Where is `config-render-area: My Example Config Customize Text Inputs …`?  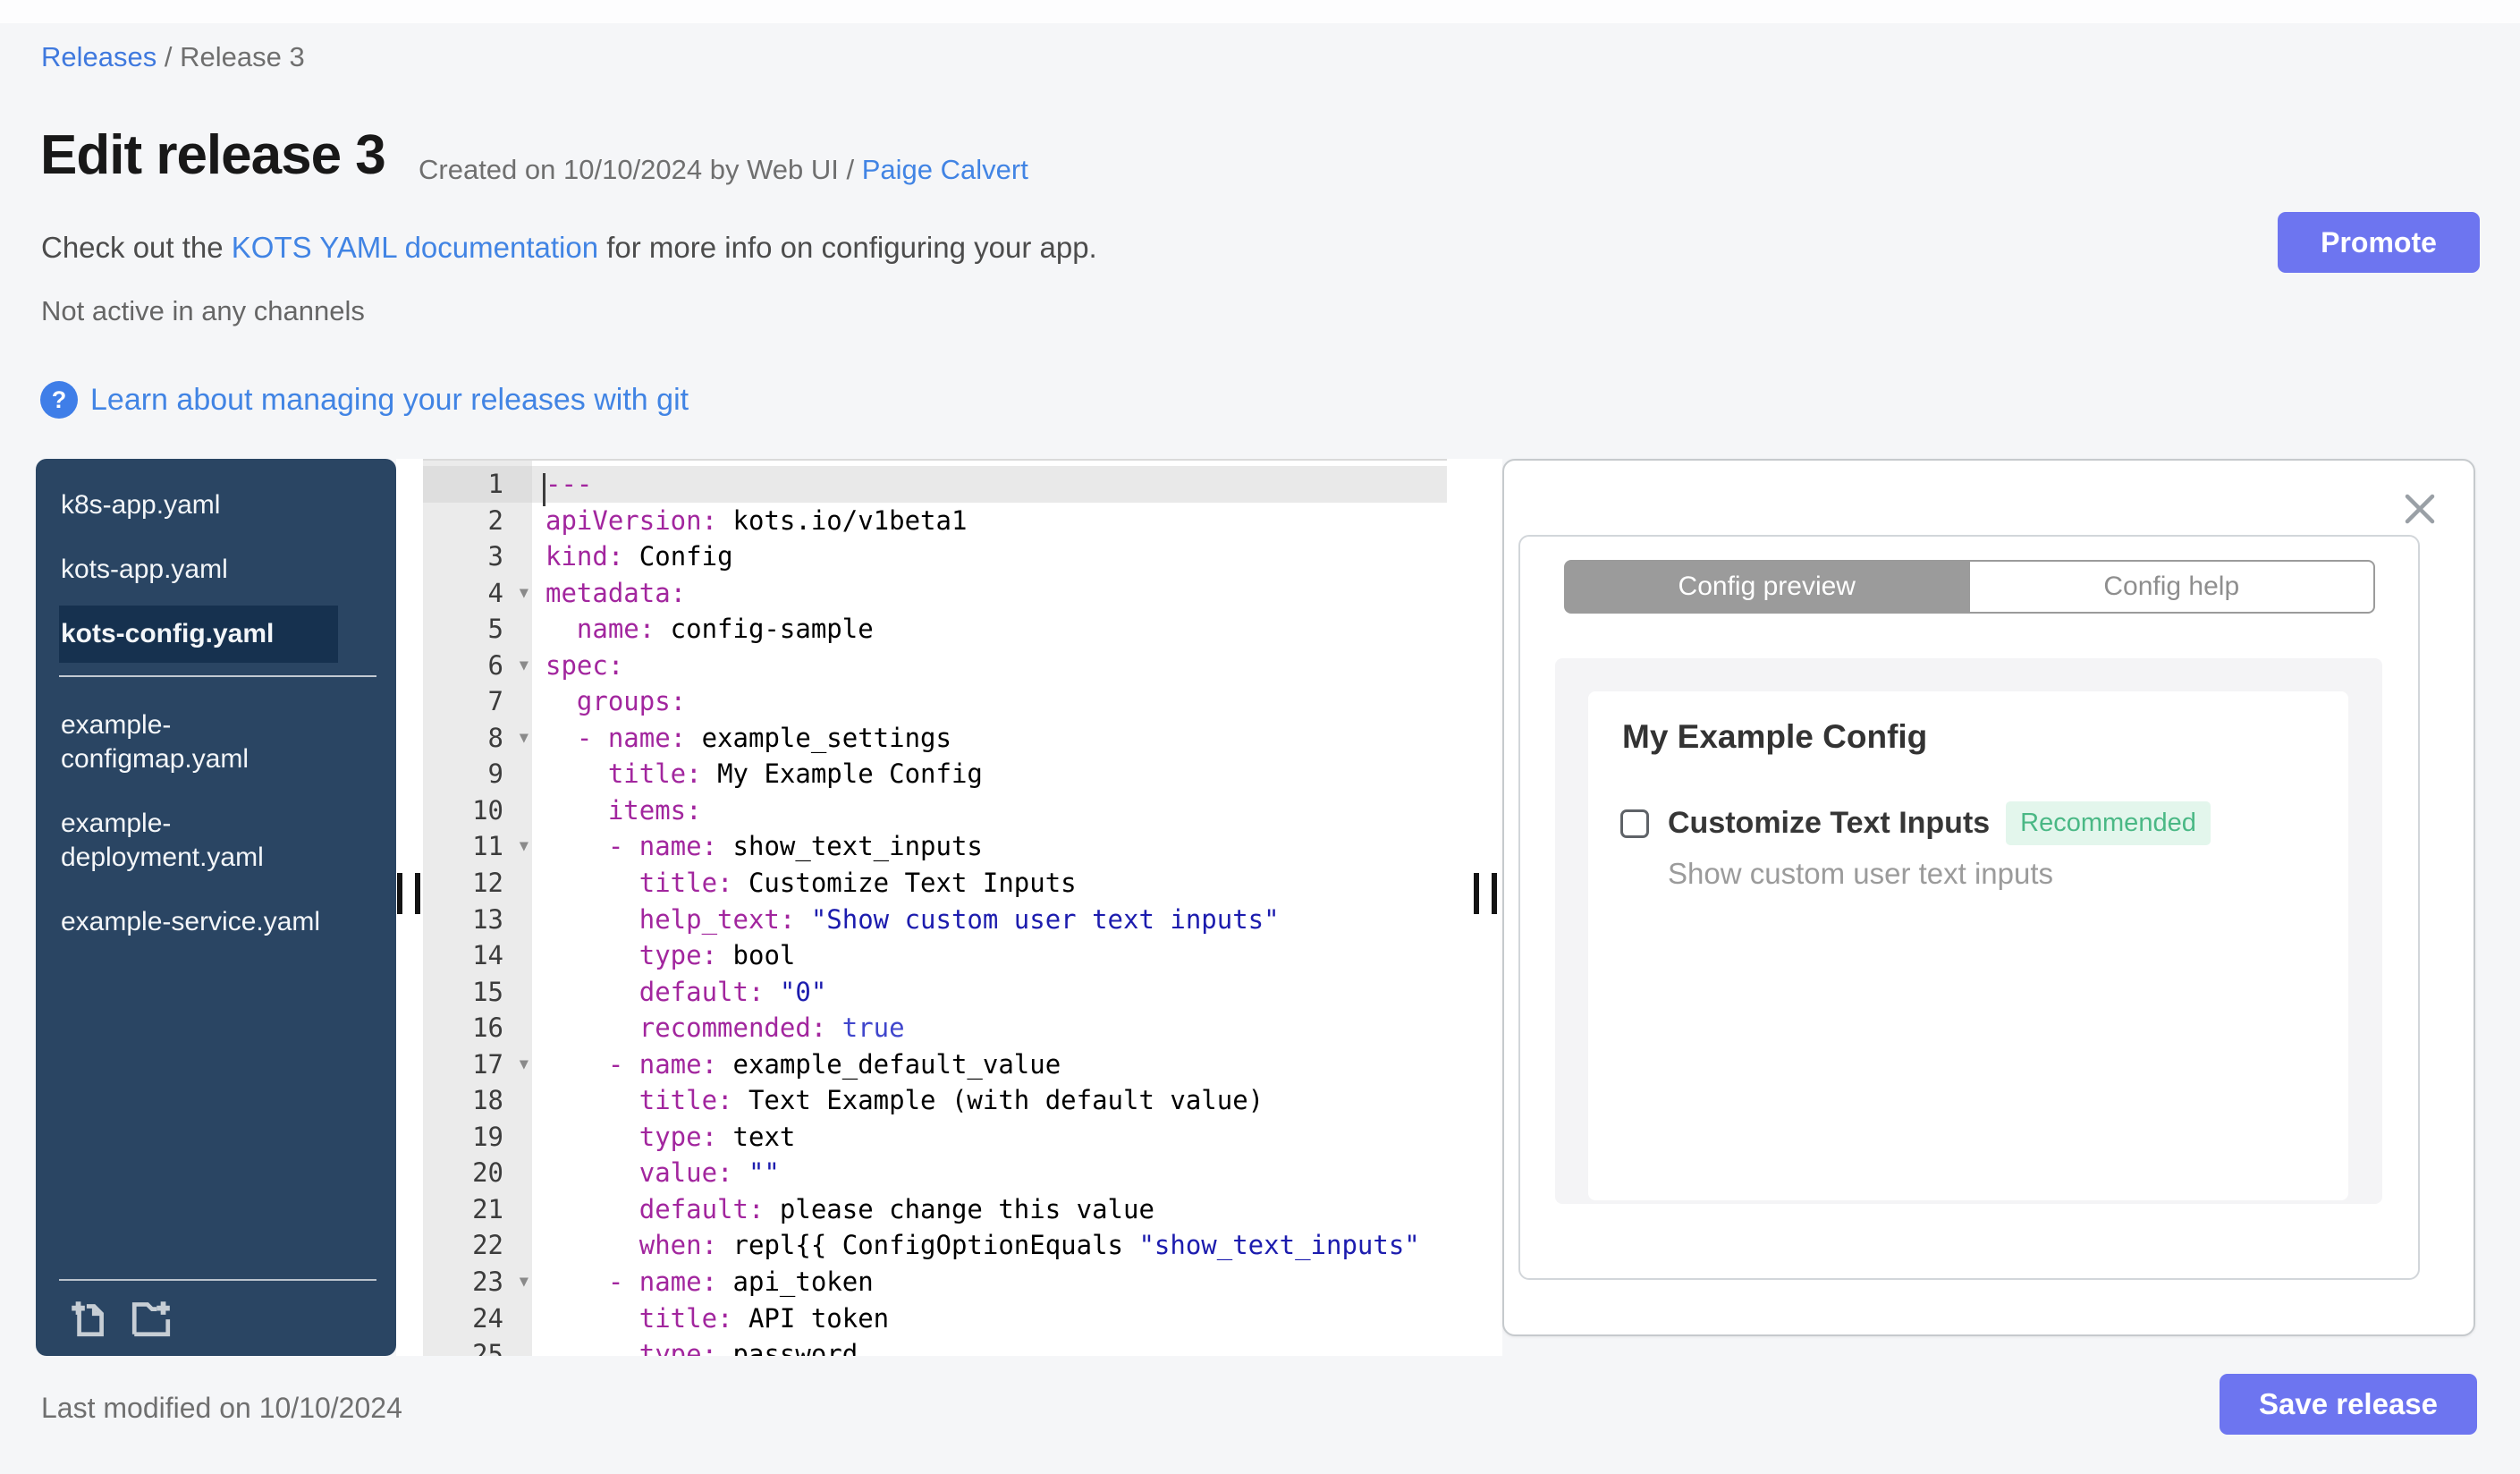 config-render-area: My Example Config Customize Text Inputs … is located at coordinates (1968, 931).